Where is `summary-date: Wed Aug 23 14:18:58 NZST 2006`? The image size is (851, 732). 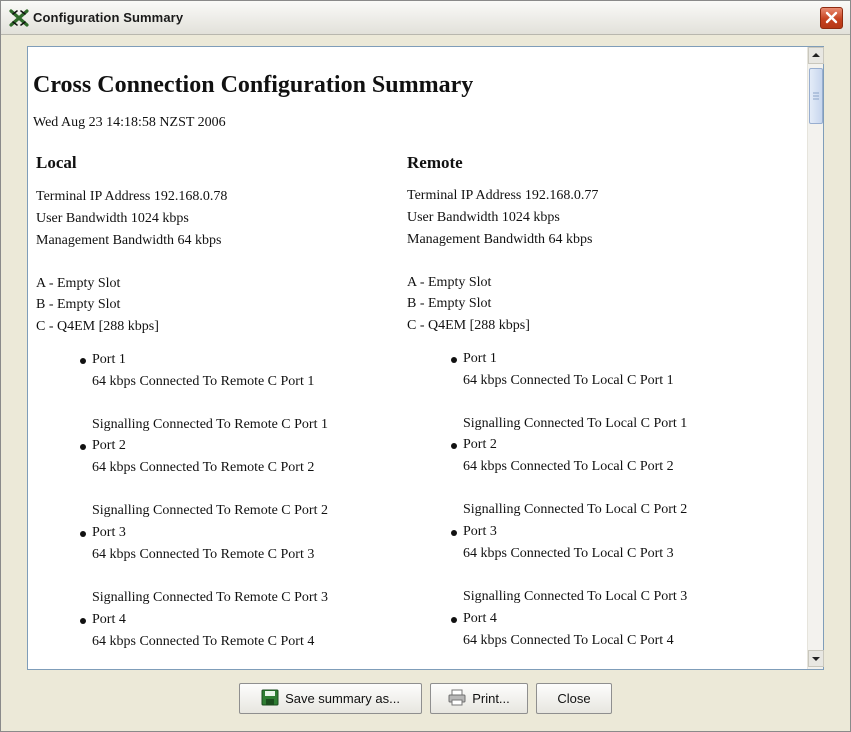
summary-date: Wed Aug 23 14:18:58 NZST 2006 is located at coordinates (129, 122).